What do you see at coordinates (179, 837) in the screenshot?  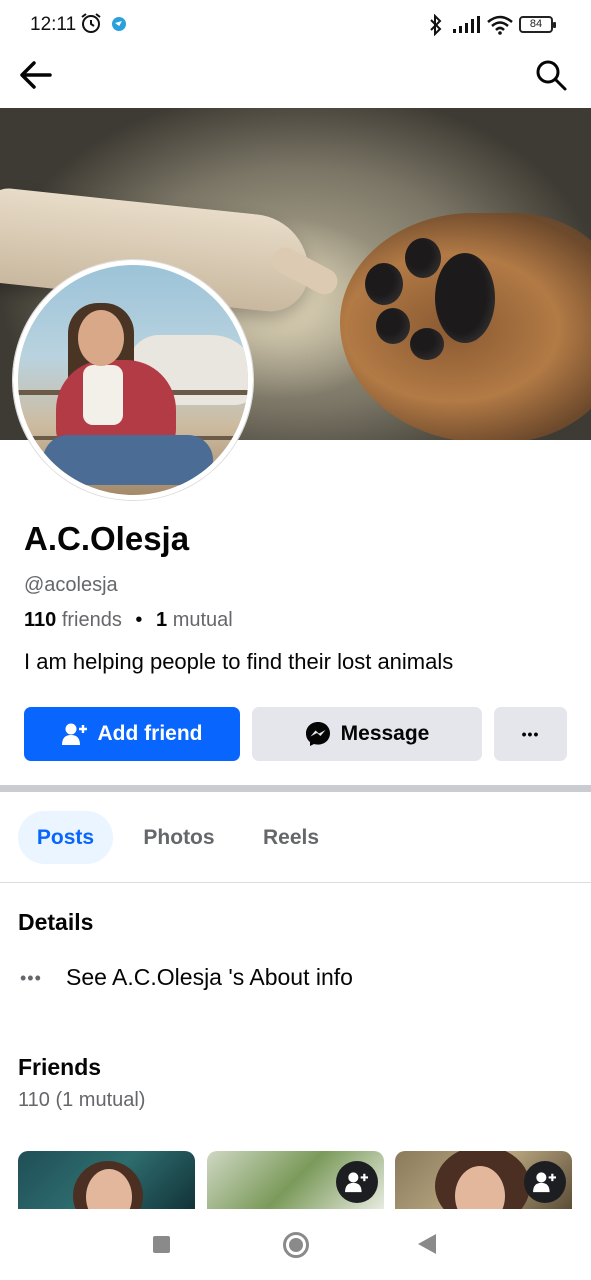 I see `tab-photos: Photos` at bounding box center [179, 837].